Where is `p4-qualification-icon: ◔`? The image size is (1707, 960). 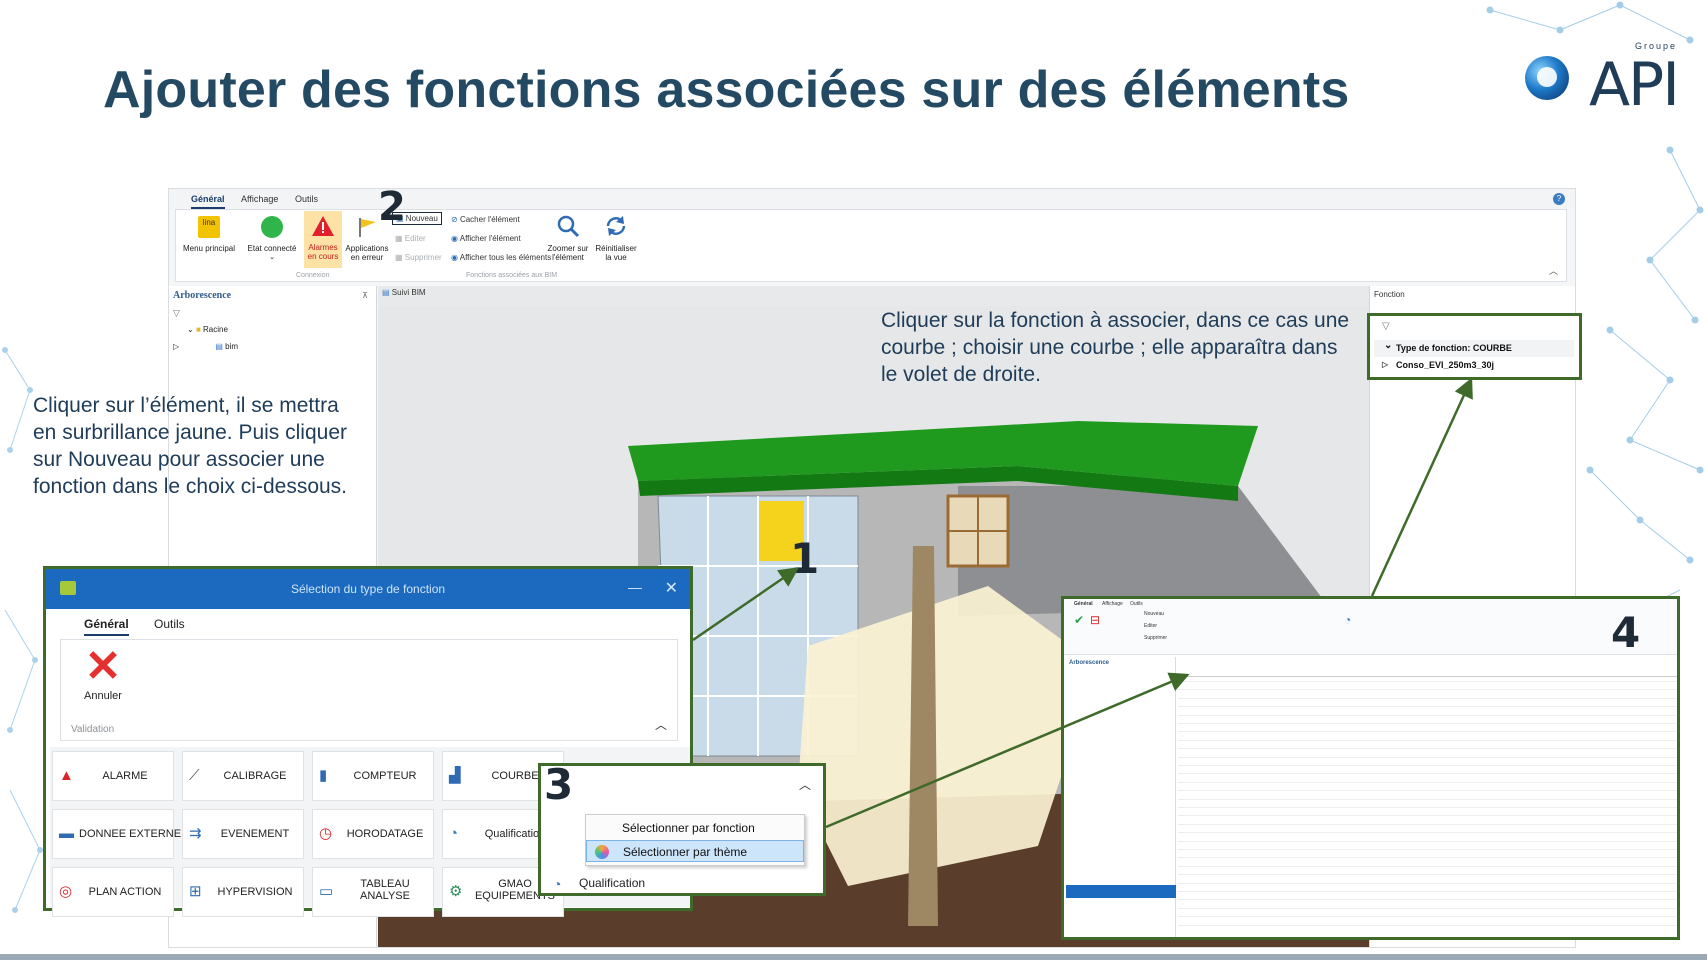 p4-qualification-icon: ◔ is located at coordinates (1347, 620).